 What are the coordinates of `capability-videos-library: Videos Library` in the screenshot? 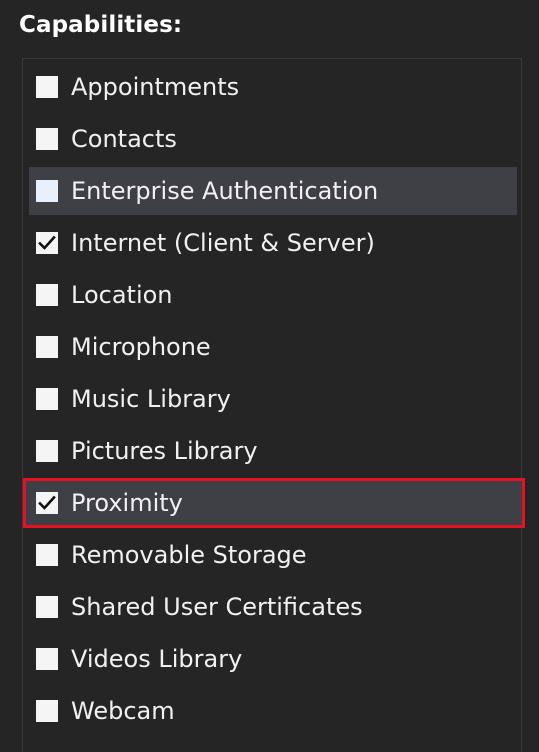 It's located at (273, 659).